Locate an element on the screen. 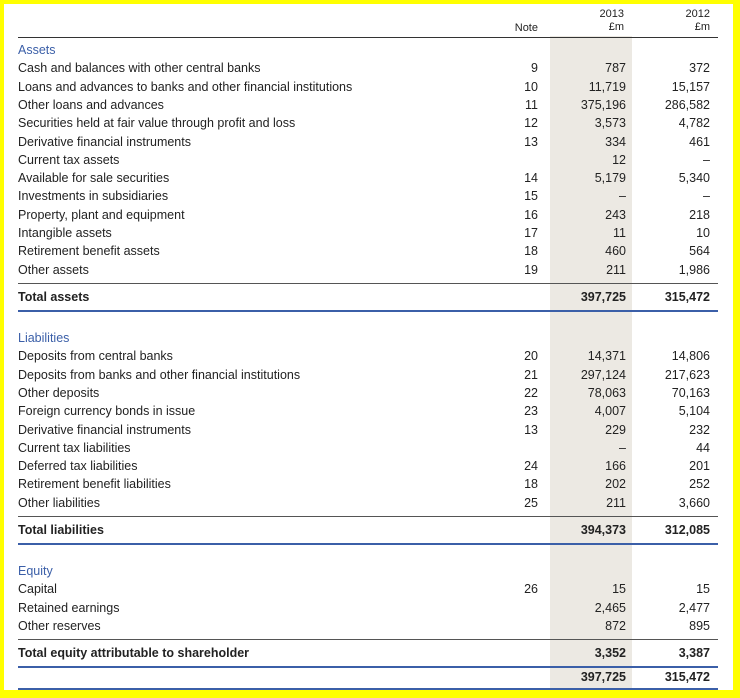  section-title-liabilities: Liabilities is located at coordinates (368, 338).